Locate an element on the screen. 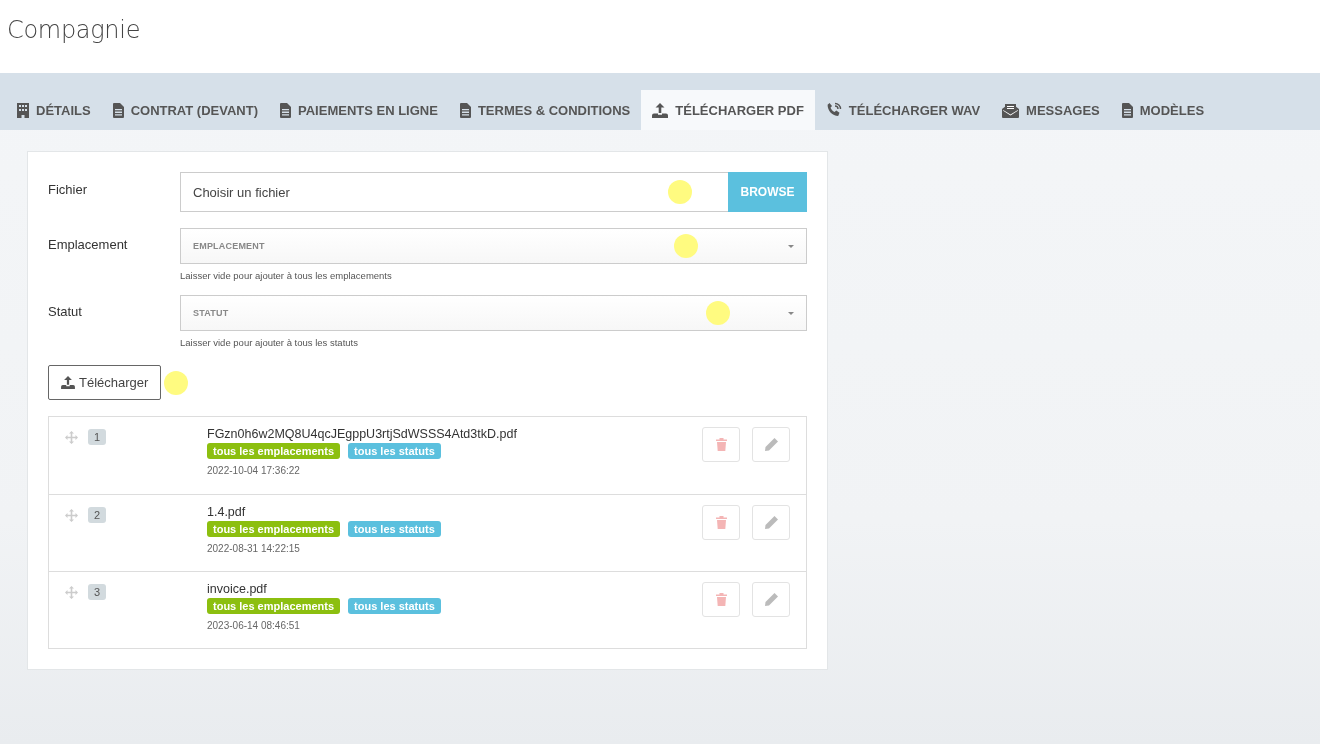 Image resolution: width=1320 pixels, height=744 pixels. file-name: 1.4.pdf is located at coordinates (226, 512).